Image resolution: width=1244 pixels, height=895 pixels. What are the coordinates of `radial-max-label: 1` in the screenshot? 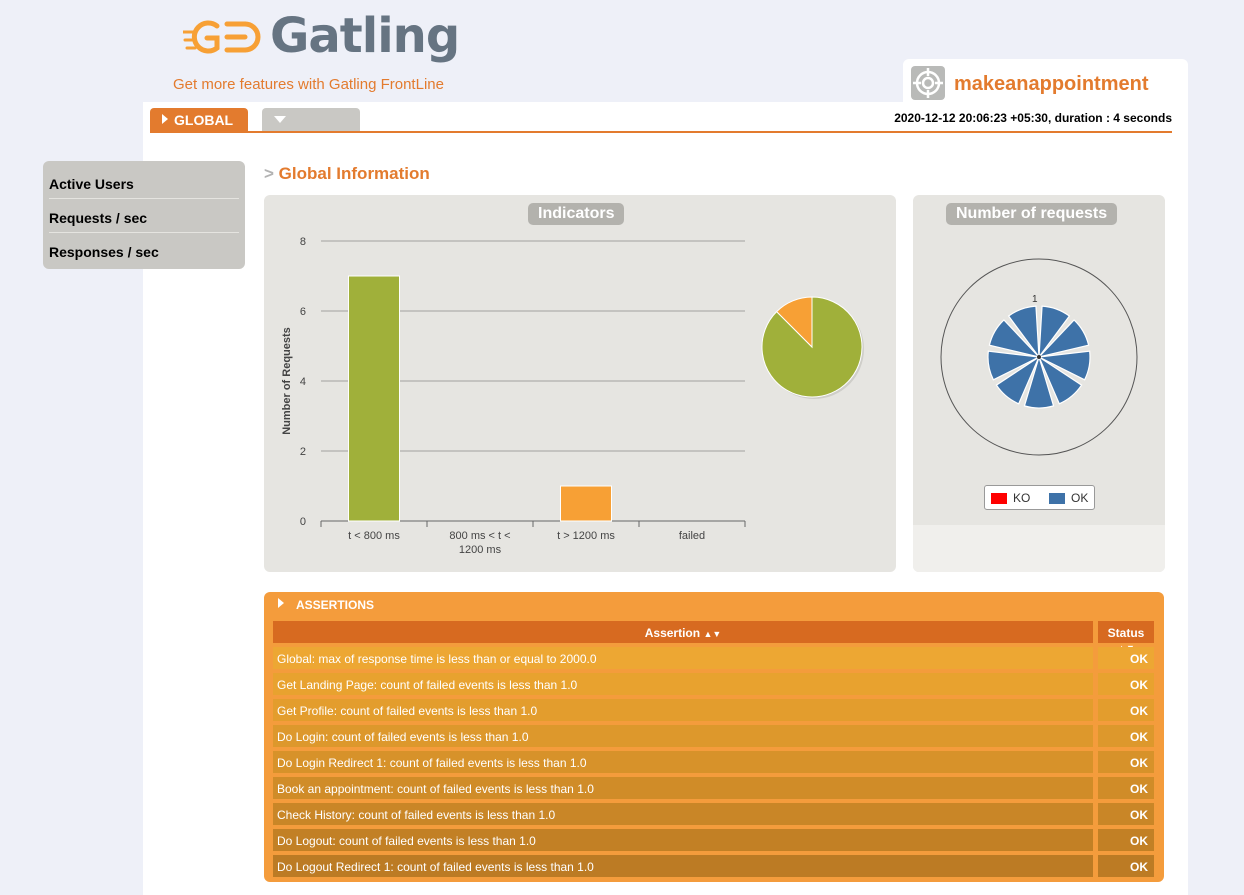 It's located at (1035, 299).